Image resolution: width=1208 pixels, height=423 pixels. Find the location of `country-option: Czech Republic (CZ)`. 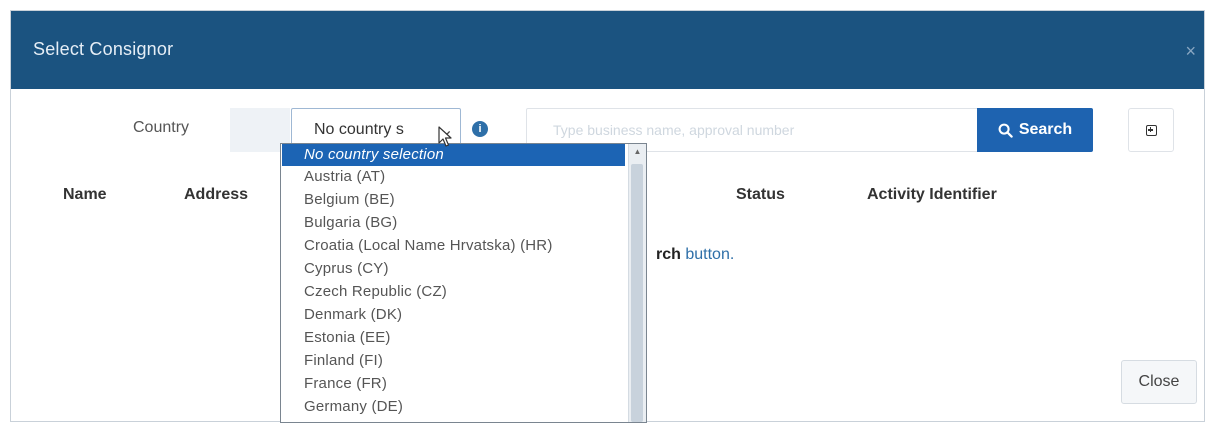

country-option: Czech Republic (CZ) is located at coordinates (453, 292).